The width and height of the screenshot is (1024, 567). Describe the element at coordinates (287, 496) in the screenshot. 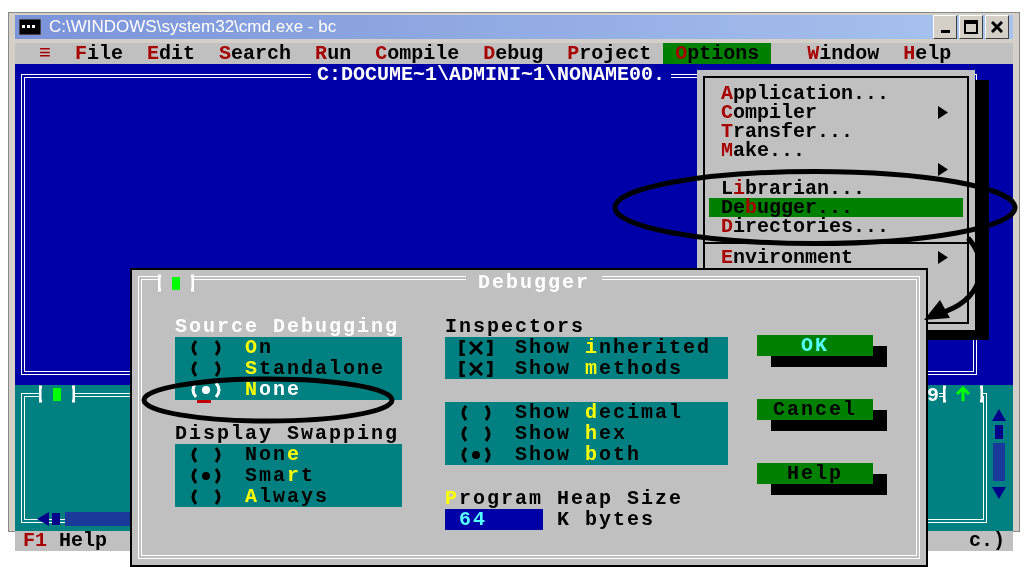

I see `option-label: Always` at that location.